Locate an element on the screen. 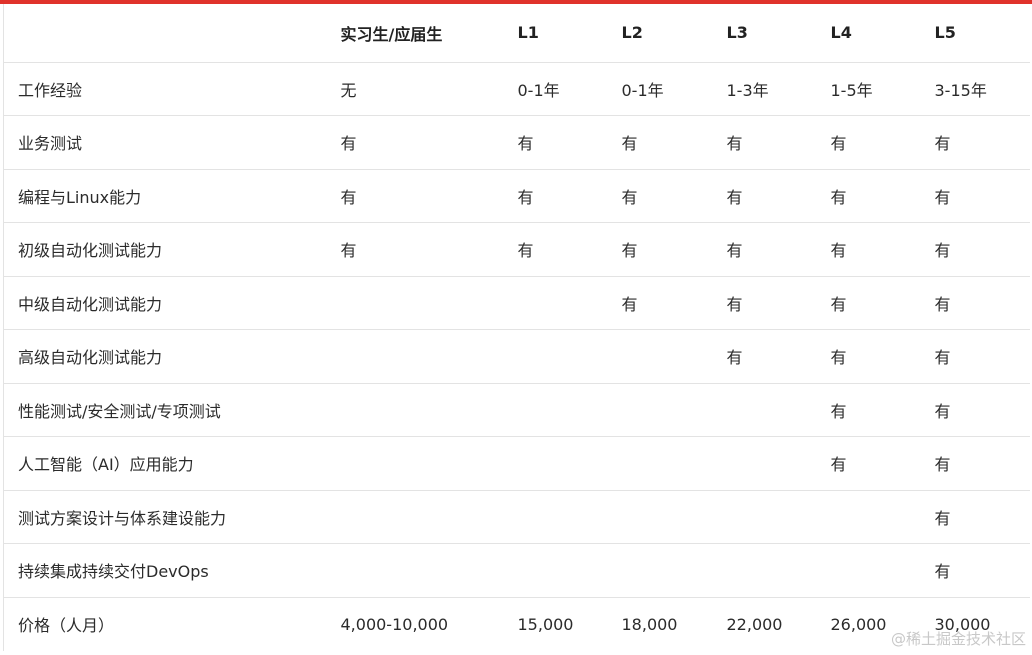 The height and width of the screenshot is (655, 1032). table-header-row: 实习生/应届生 L1 L2 L3 L4 L5 is located at coordinates (516, 33).